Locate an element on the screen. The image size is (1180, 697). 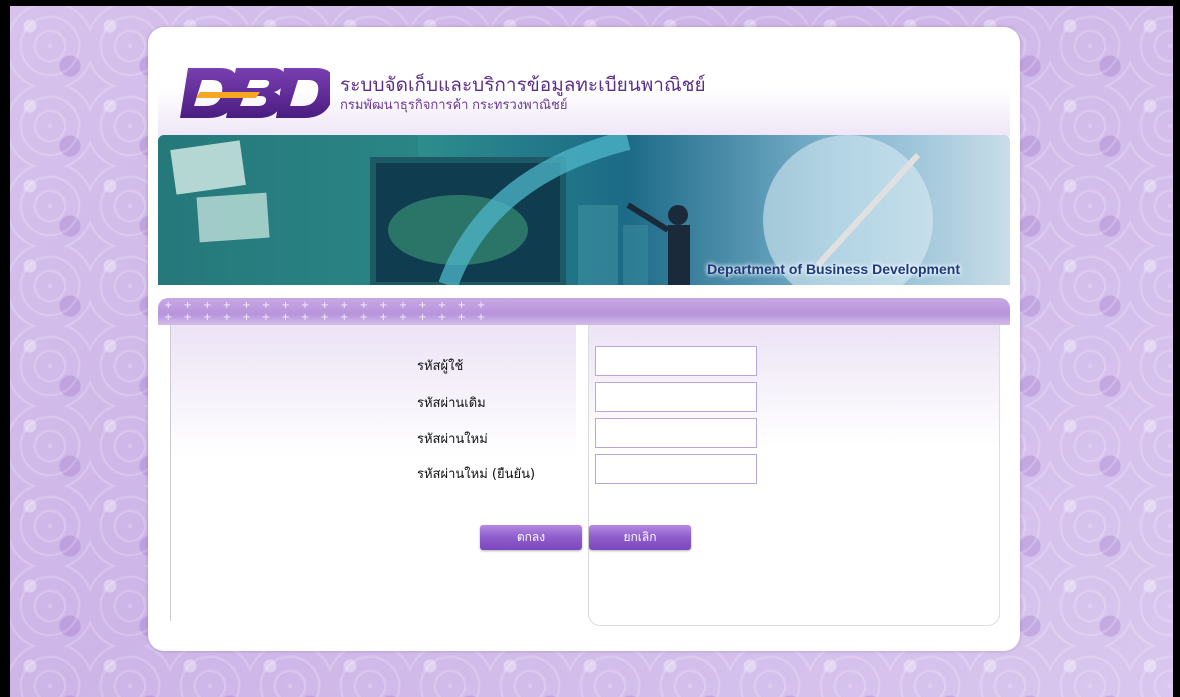
ok-button: ตกลง is located at coordinates (531, 537).